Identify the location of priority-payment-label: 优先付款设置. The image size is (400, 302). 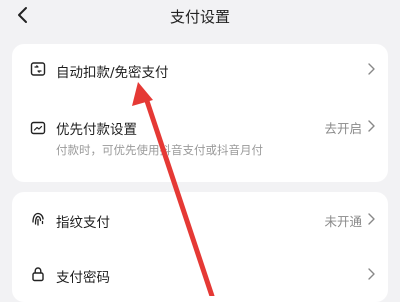
(96, 130).